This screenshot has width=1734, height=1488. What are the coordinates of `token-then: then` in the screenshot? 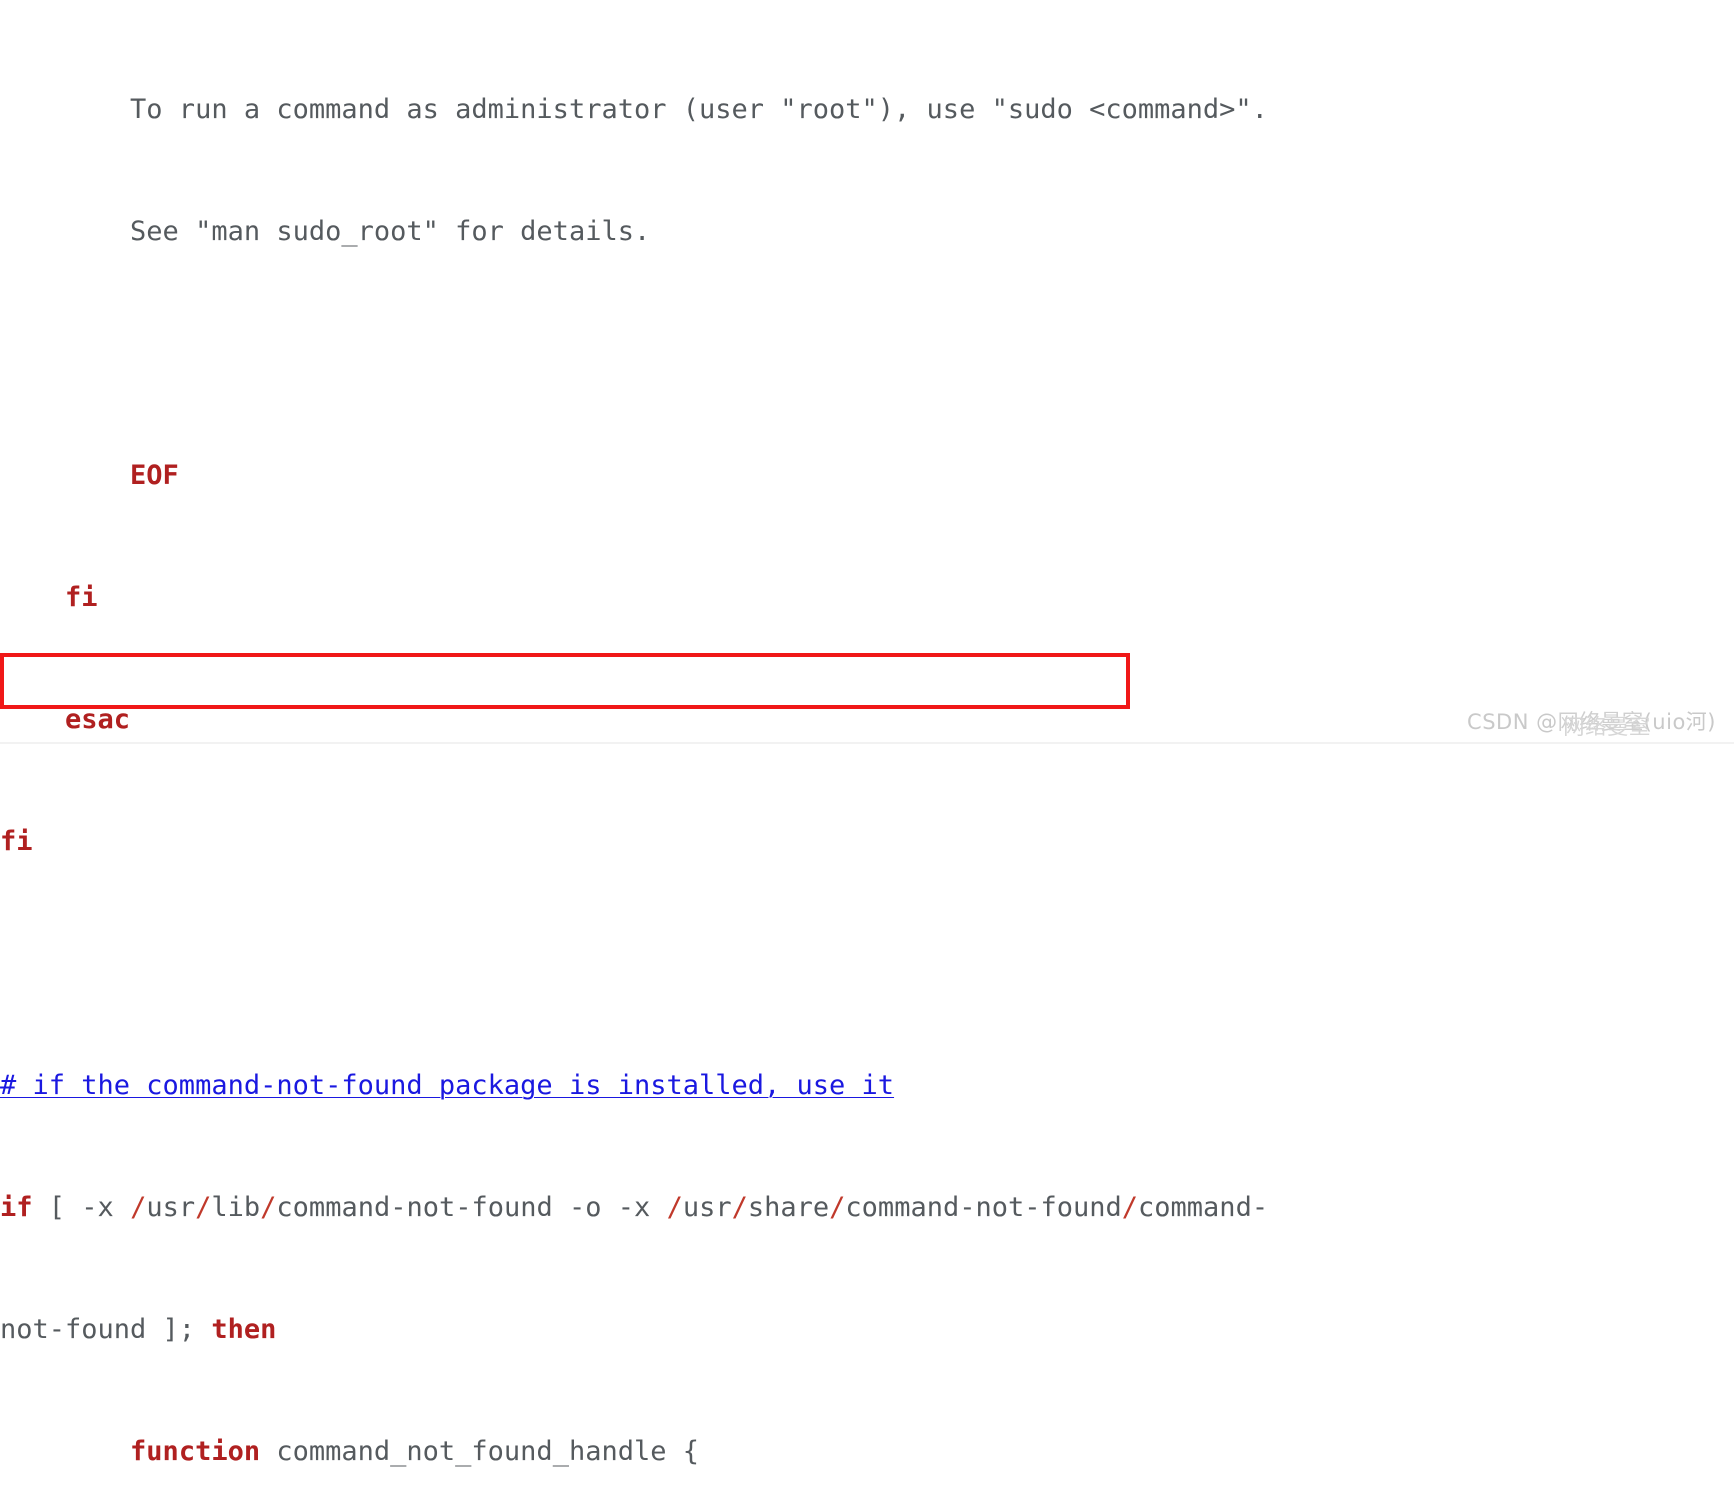 It's located at (244, 1329).